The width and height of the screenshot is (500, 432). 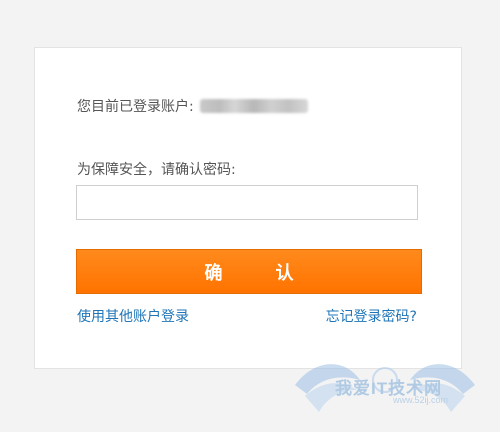 What do you see at coordinates (421, 400) in the screenshot?
I see `watermark-url: www.52ij.com` at bounding box center [421, 400].